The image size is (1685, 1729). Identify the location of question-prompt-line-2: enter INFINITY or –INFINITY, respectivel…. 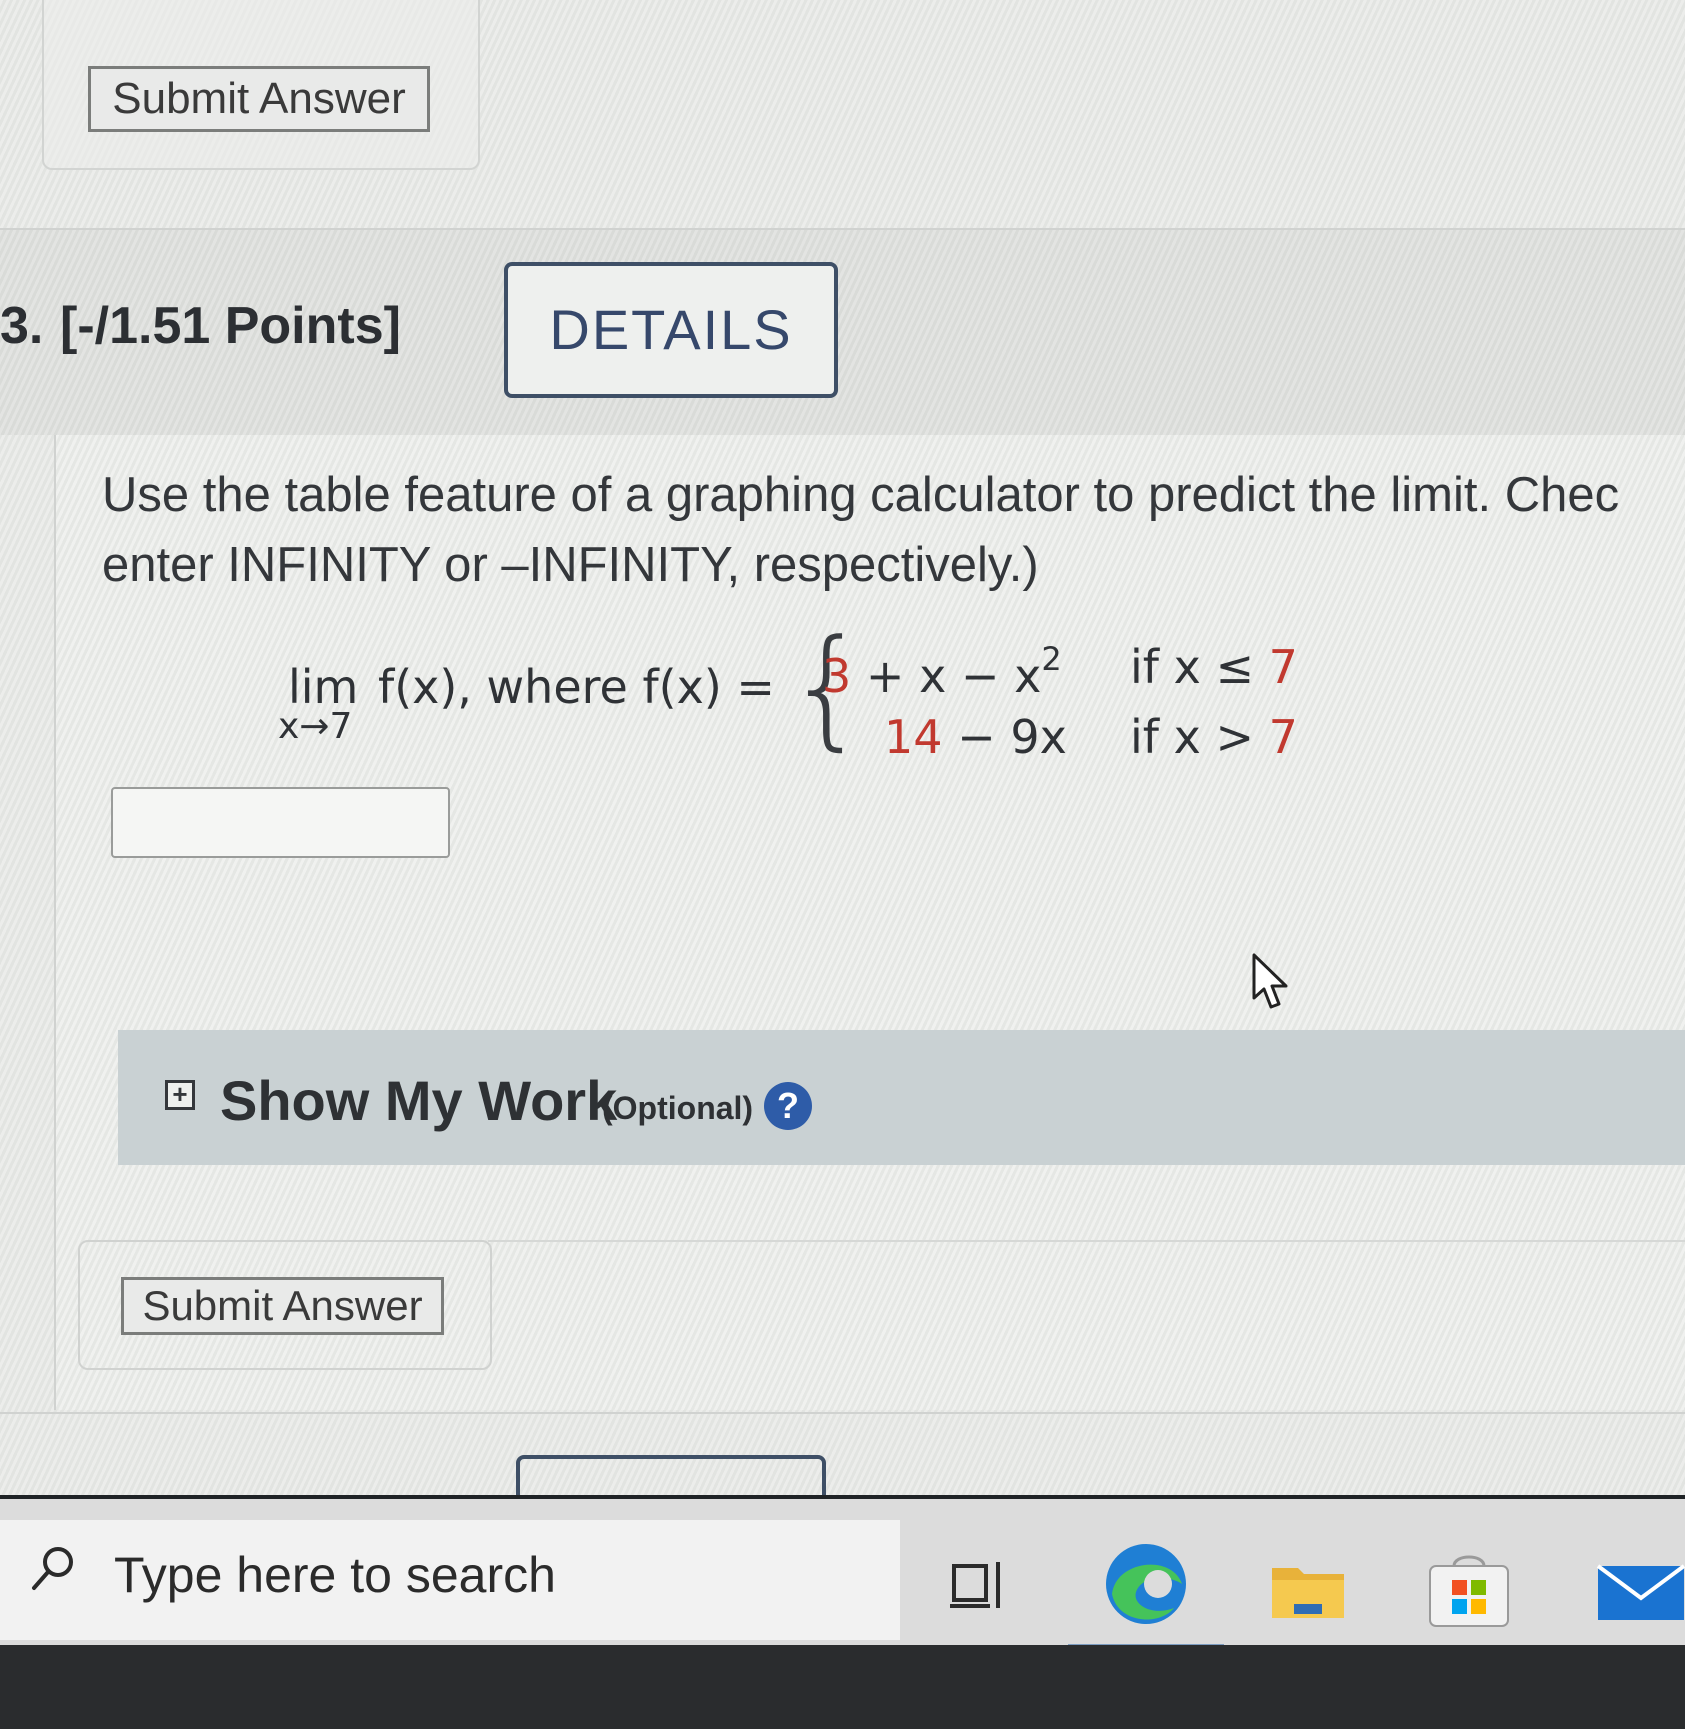
(570, 565).